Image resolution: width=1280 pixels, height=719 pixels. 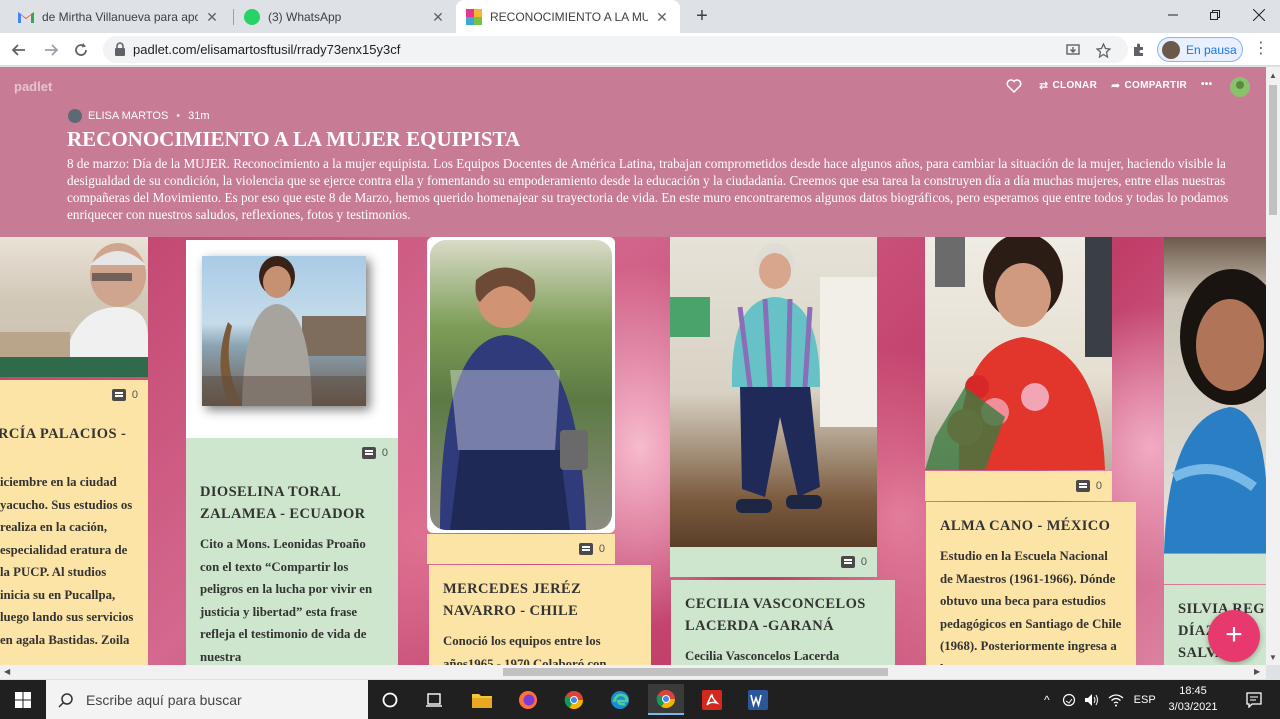 What do you see at coordinates (1193, 707) in the screenshot?
I see `clock-date: 3/03/2021` at bounding box center [1193, 707].